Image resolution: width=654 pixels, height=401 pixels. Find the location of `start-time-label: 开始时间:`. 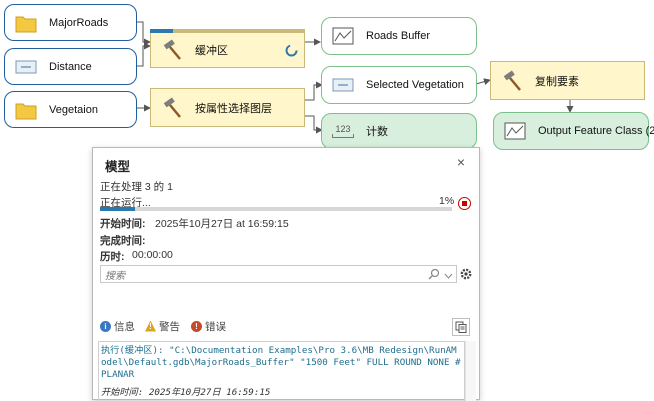

start-time-label: 开始时间: is located at coordinates (123, 224).